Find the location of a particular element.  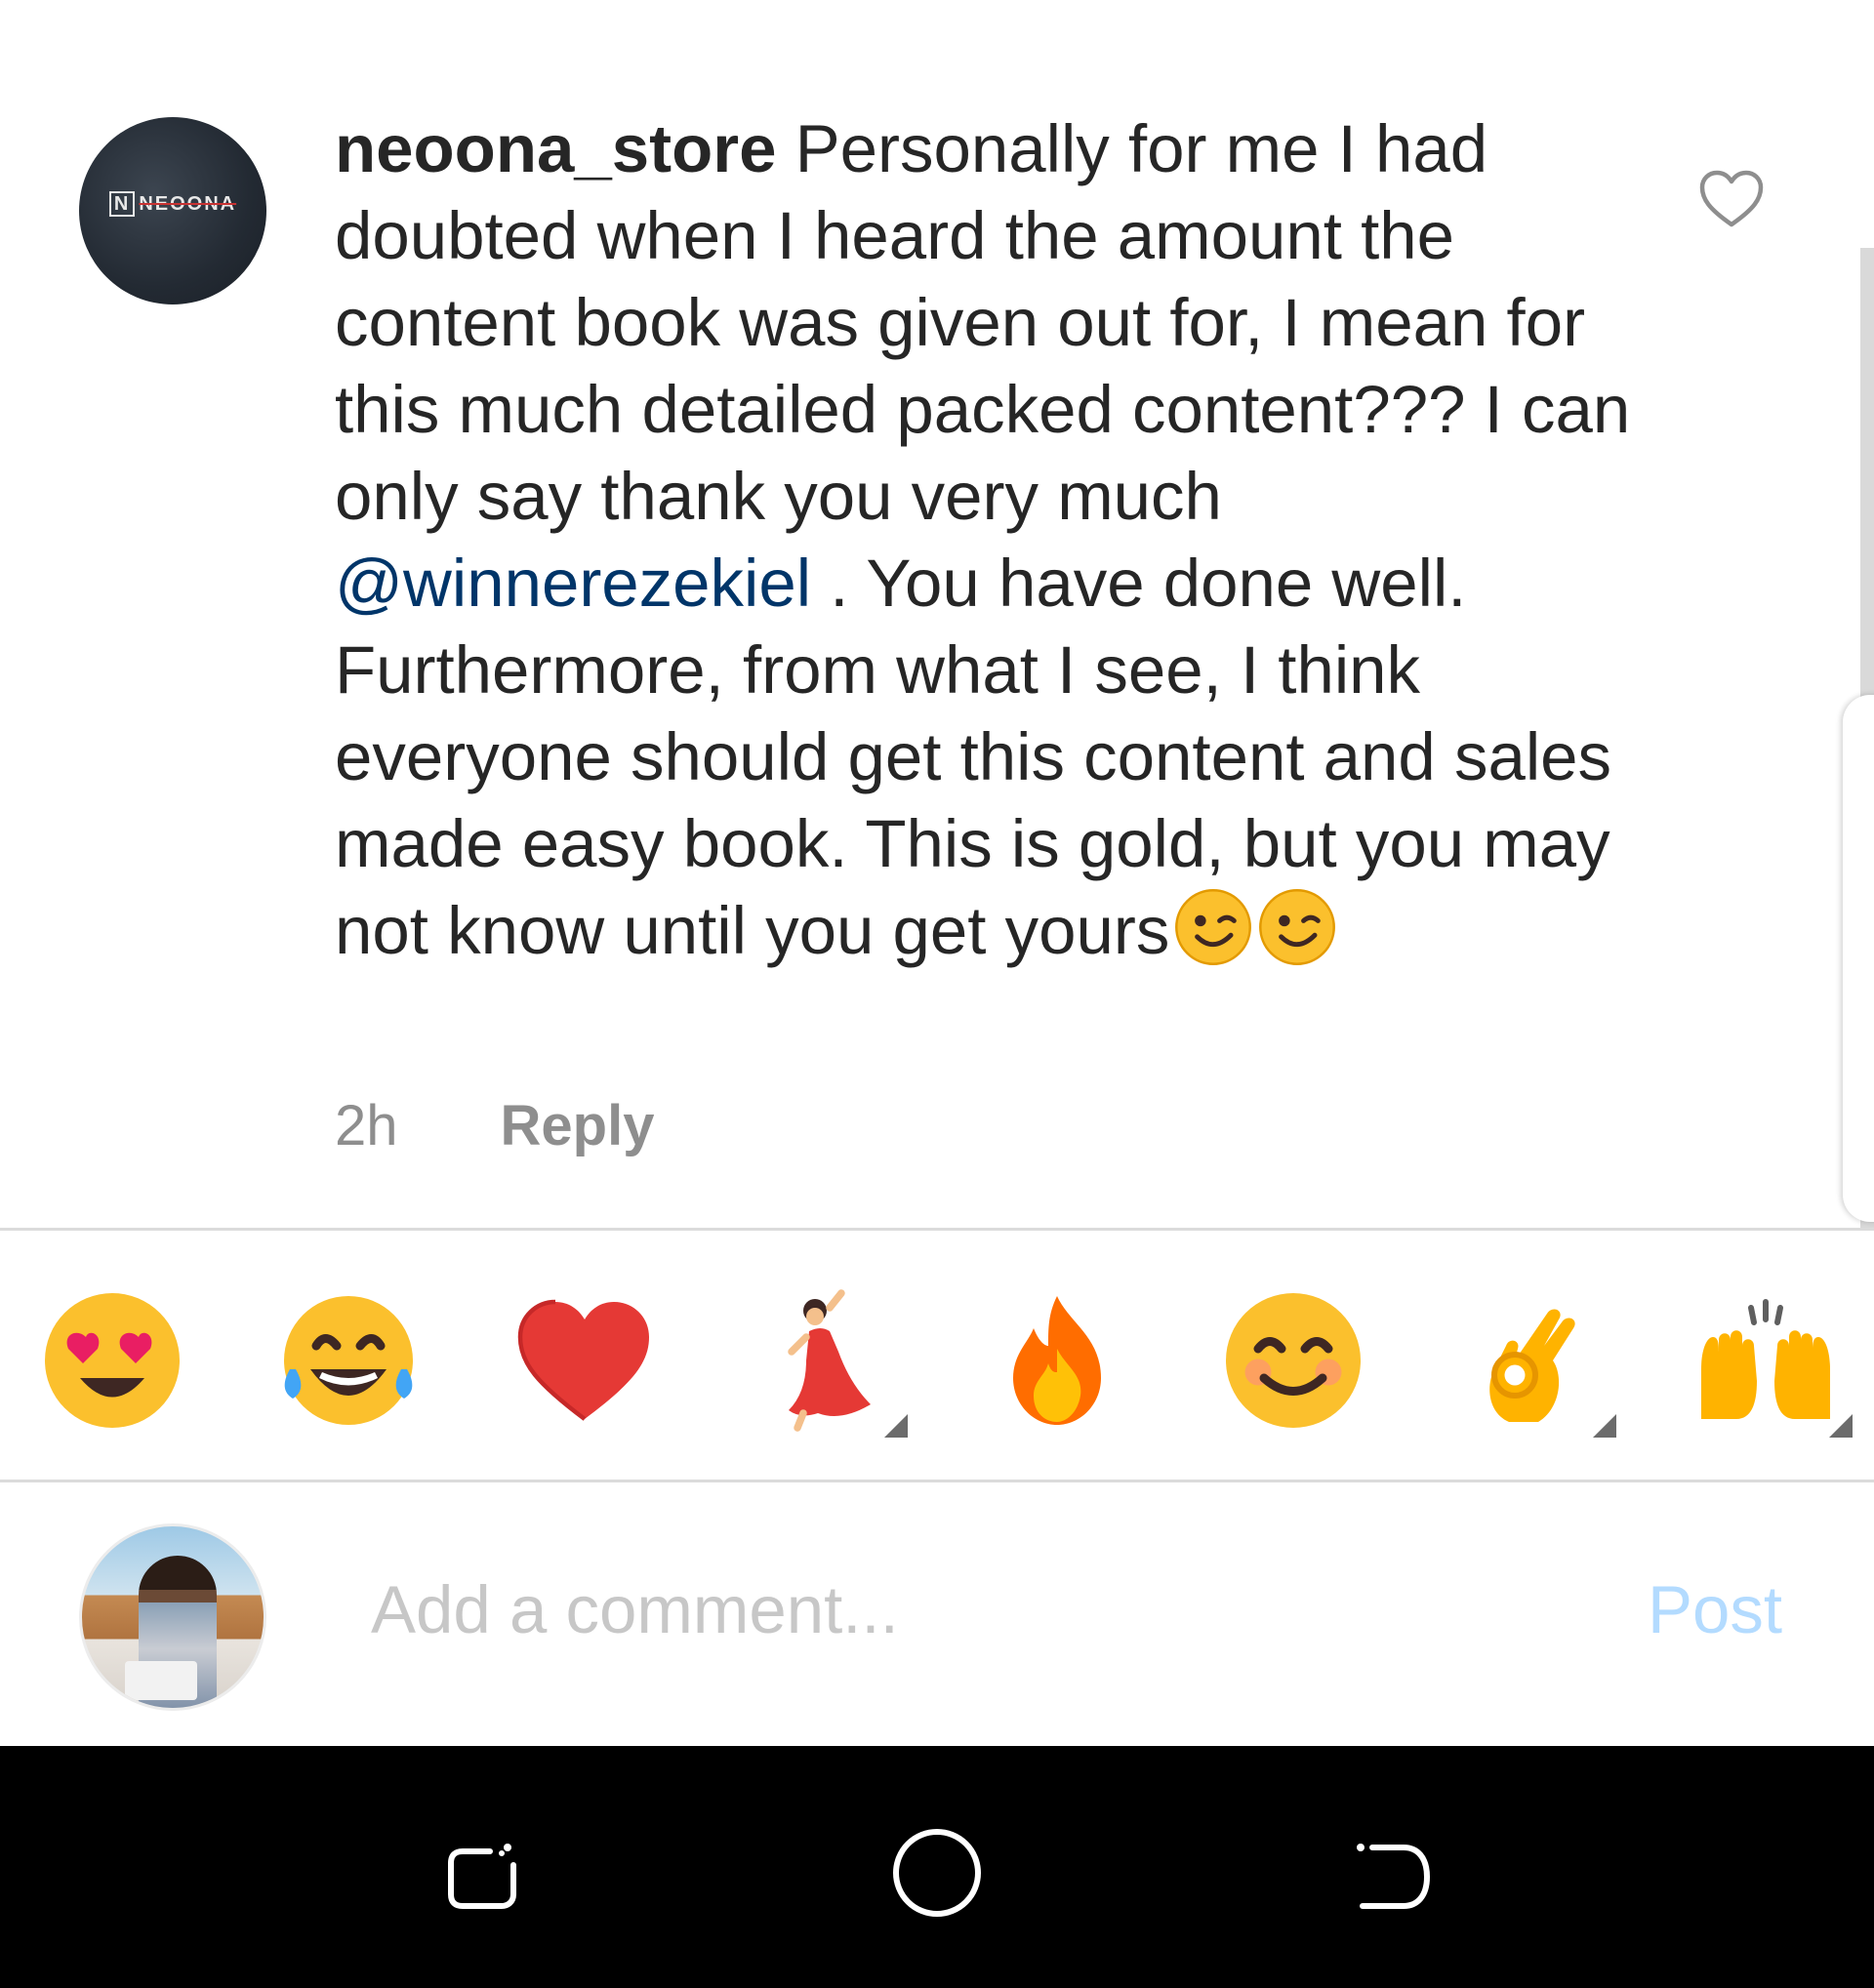

avatar-logo-letter: N is located at coordinates (122, 204).